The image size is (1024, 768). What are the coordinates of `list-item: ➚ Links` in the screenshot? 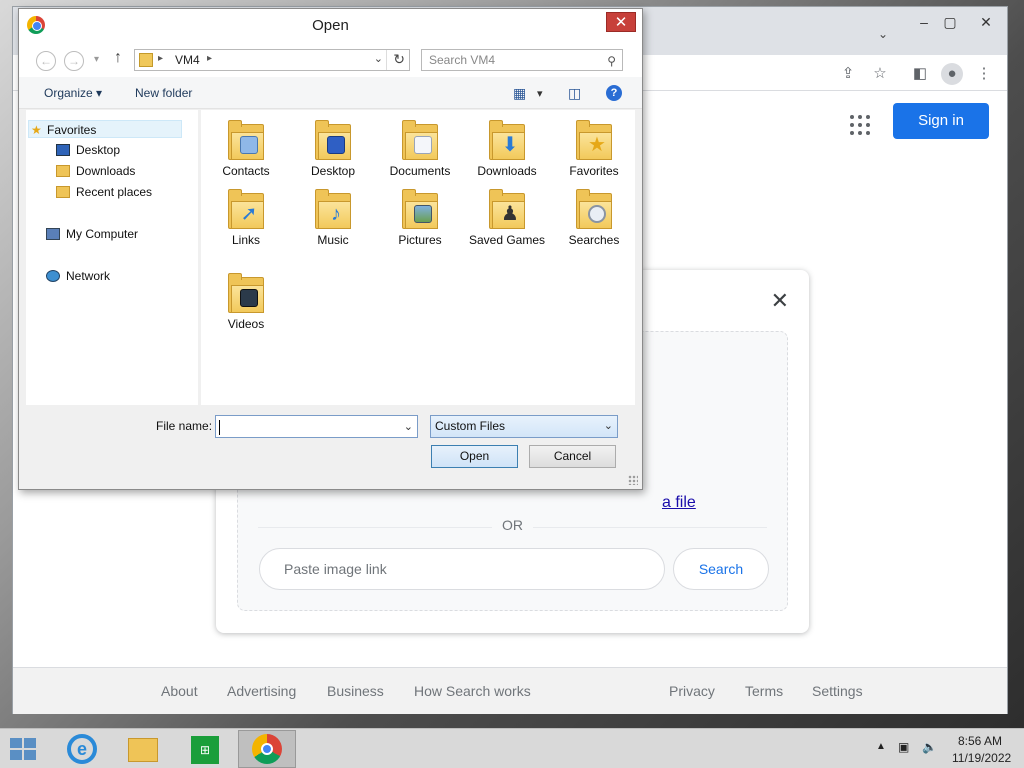 It's located at (246, 218).